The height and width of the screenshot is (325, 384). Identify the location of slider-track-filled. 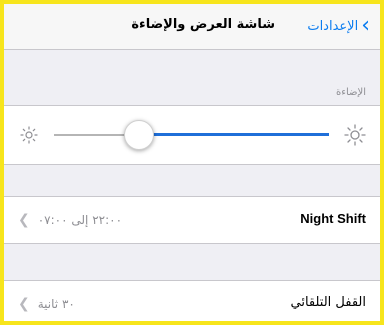
(234, 134).